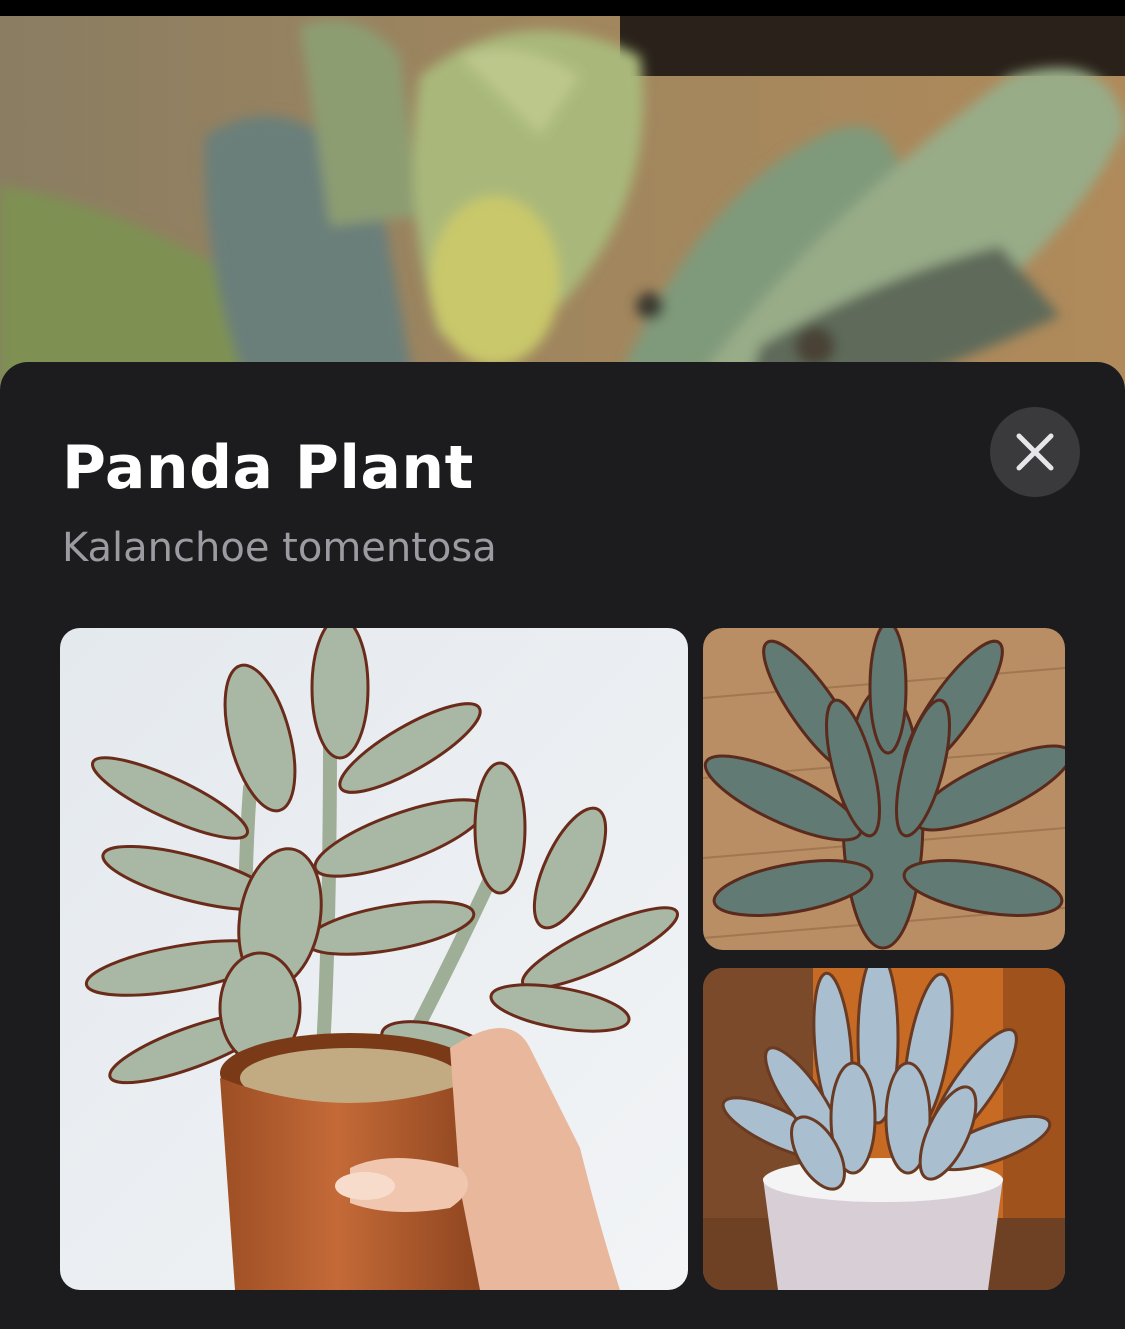 The width and height of the screenshot is (1125, 1329). I want to click on plant-common-name: Panda Plant, so click(268, 468).